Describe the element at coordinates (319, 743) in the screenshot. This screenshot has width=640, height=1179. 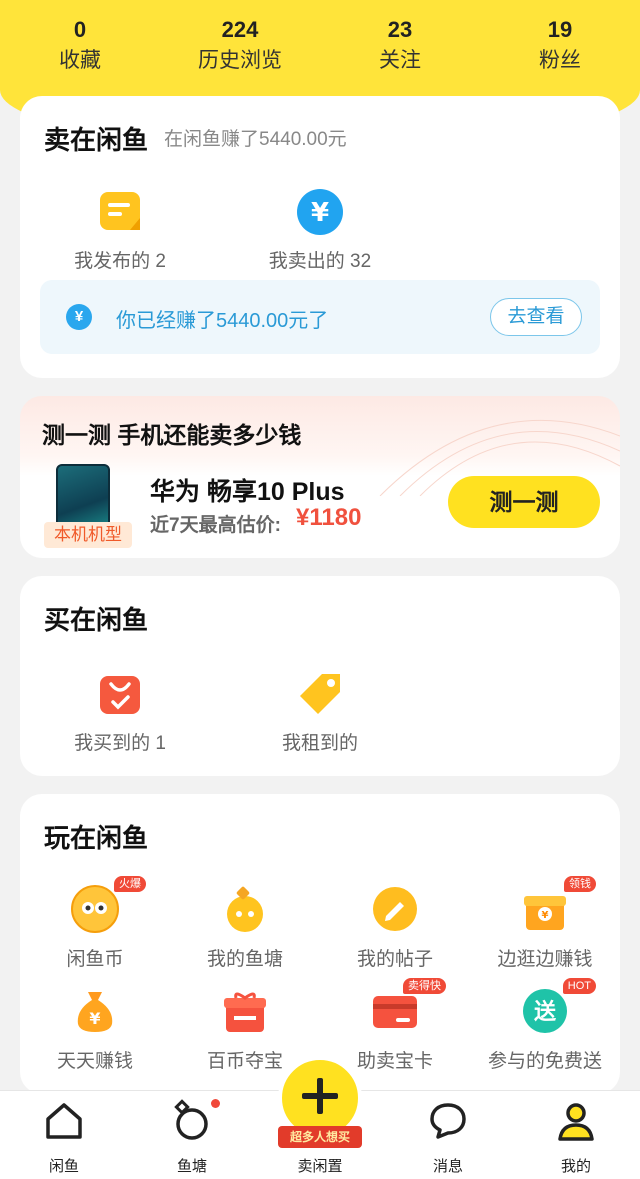
I see `my-rented-label: 我租到的` at that location.